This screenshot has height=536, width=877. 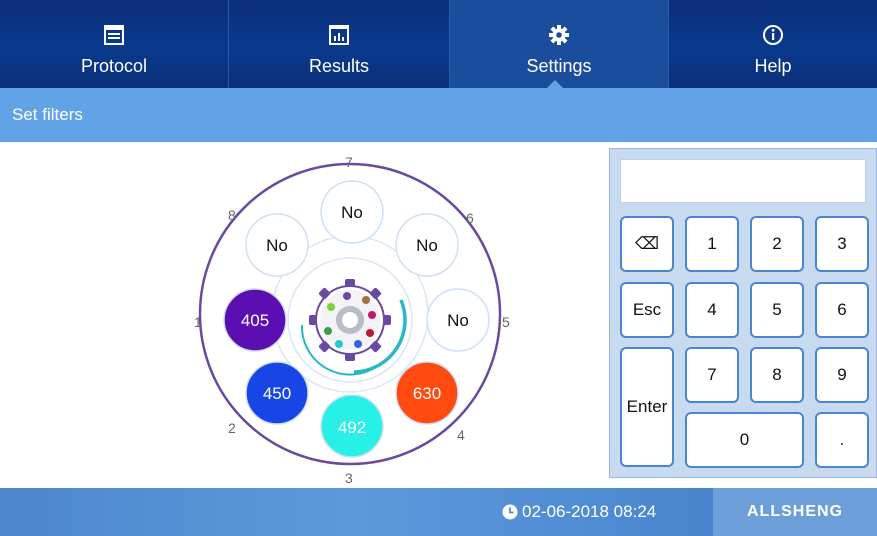 What do you see at coordinates (114, 66) in the screenshot?
I see `tab-protocol-label: Protocol` at bounding box center [114, 66].